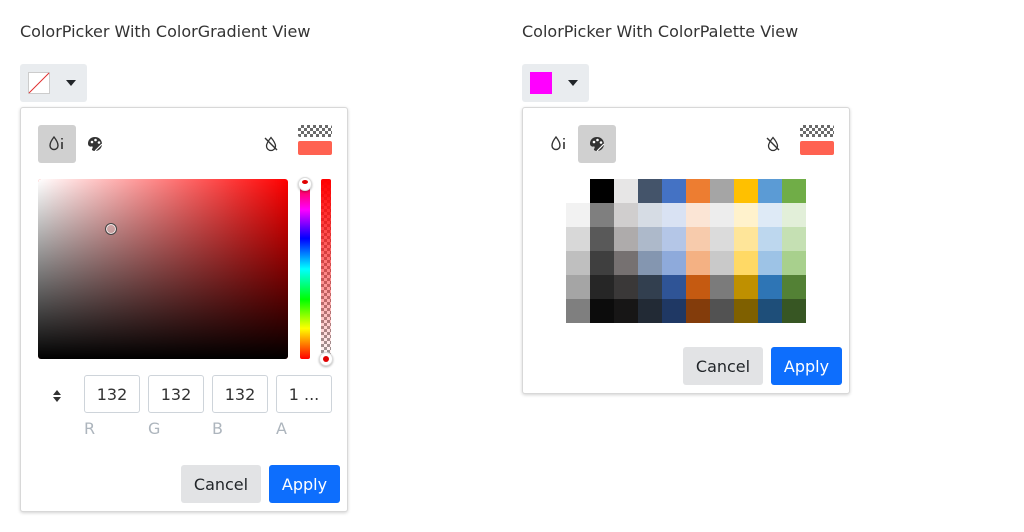  What do you see at coordinates (281, 428) in the screenshot?
I see `alpha-label: A` at bounding box center [281, 428].